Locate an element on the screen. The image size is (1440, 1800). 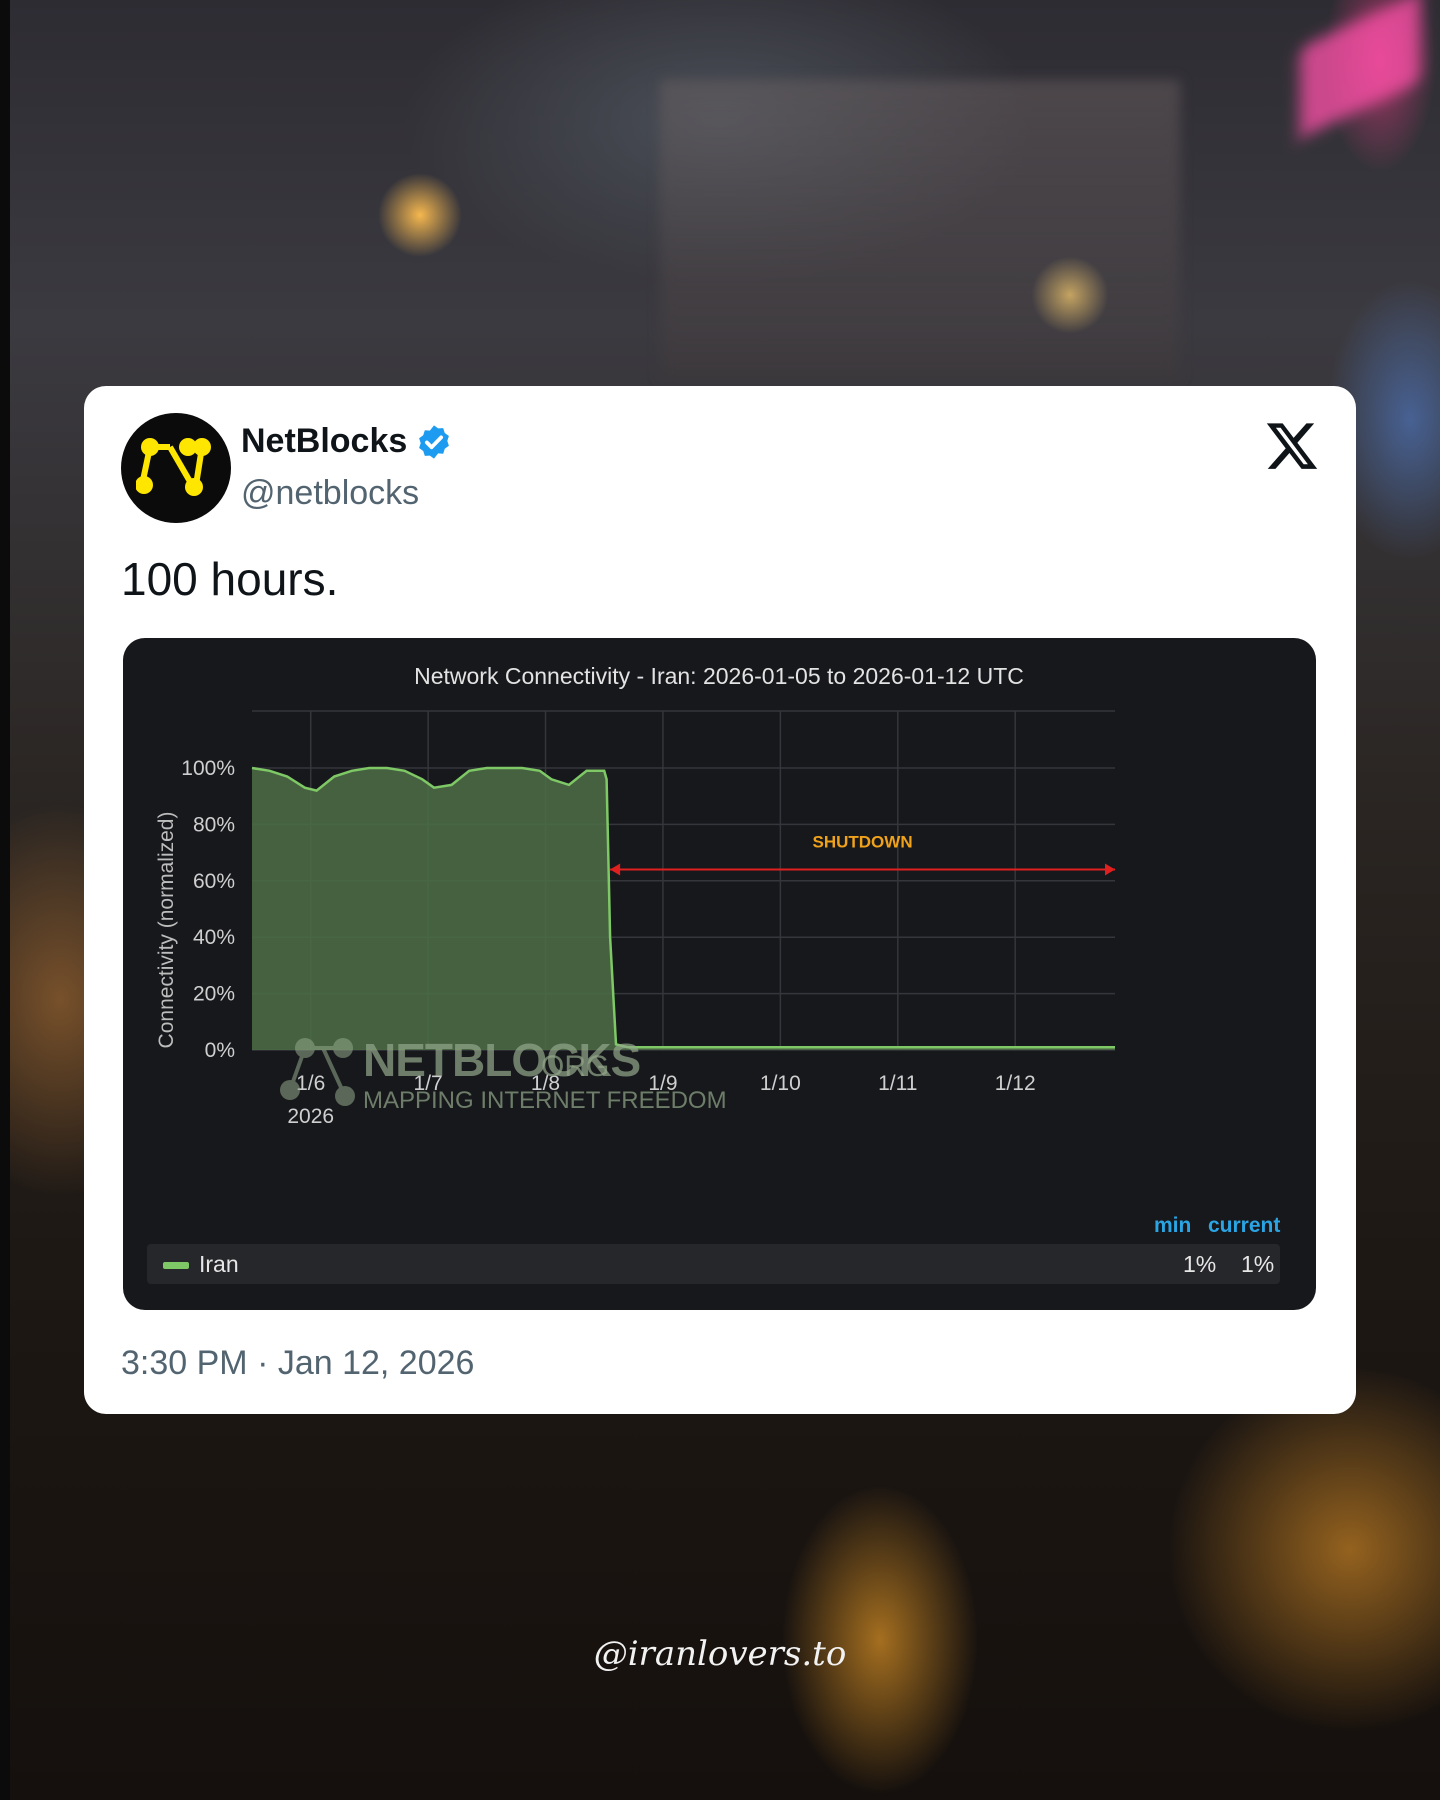
author-row: NetBlocks is located at coordinates (347, 441).